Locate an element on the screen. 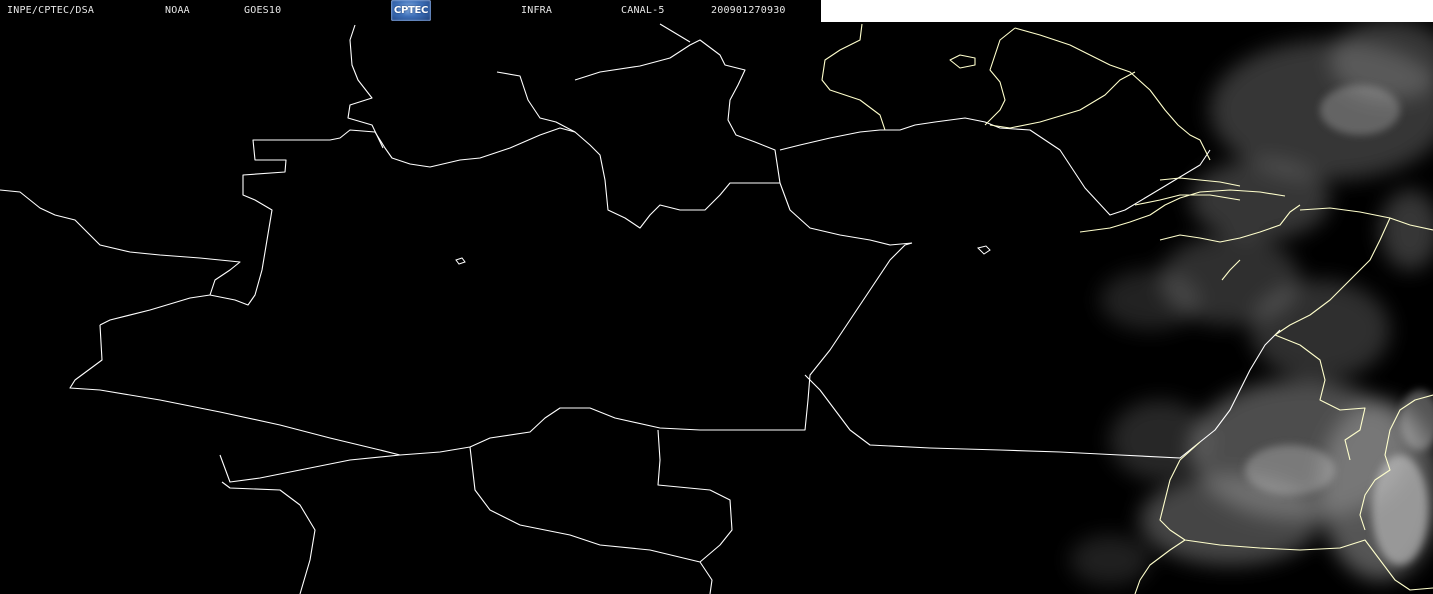  channel-label: CANAL-5 is located at coordinates (643, 10).